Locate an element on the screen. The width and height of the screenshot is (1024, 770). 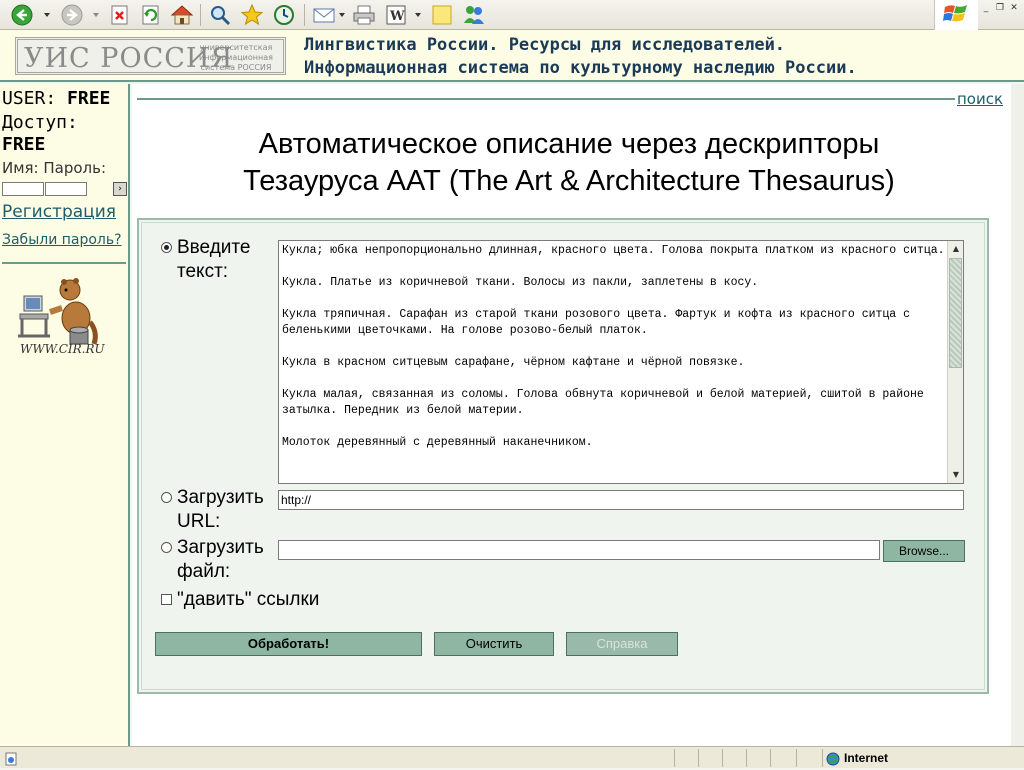
history-icon is located at coordinates (284, 15).